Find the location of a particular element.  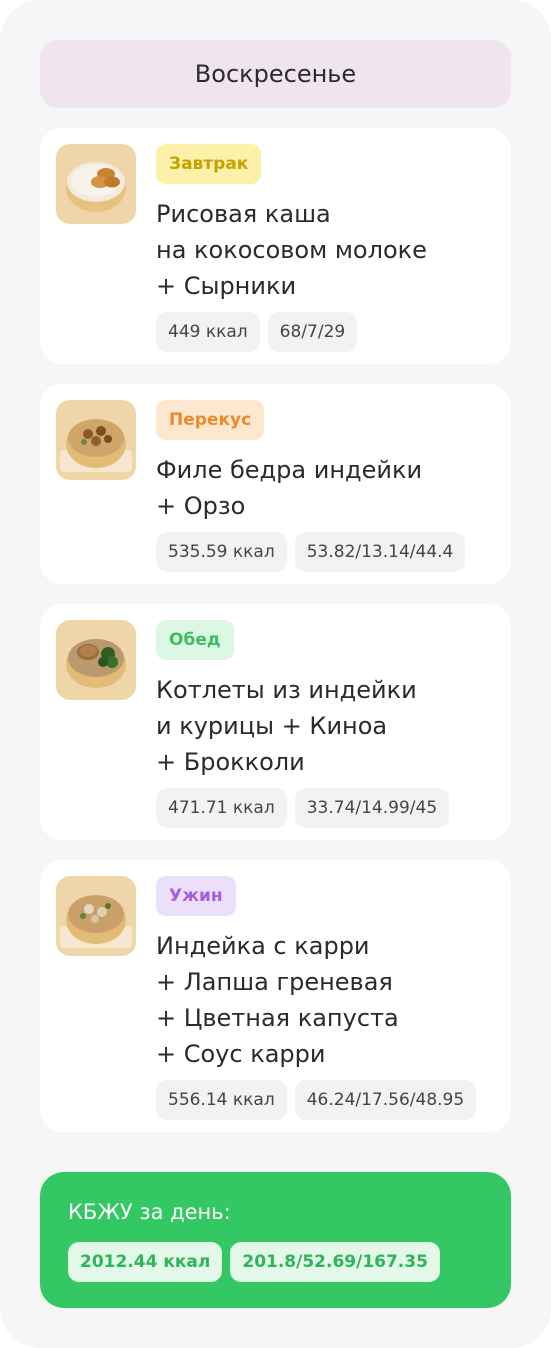

bowl-porridge-icon is located at coordinates (96, 184).